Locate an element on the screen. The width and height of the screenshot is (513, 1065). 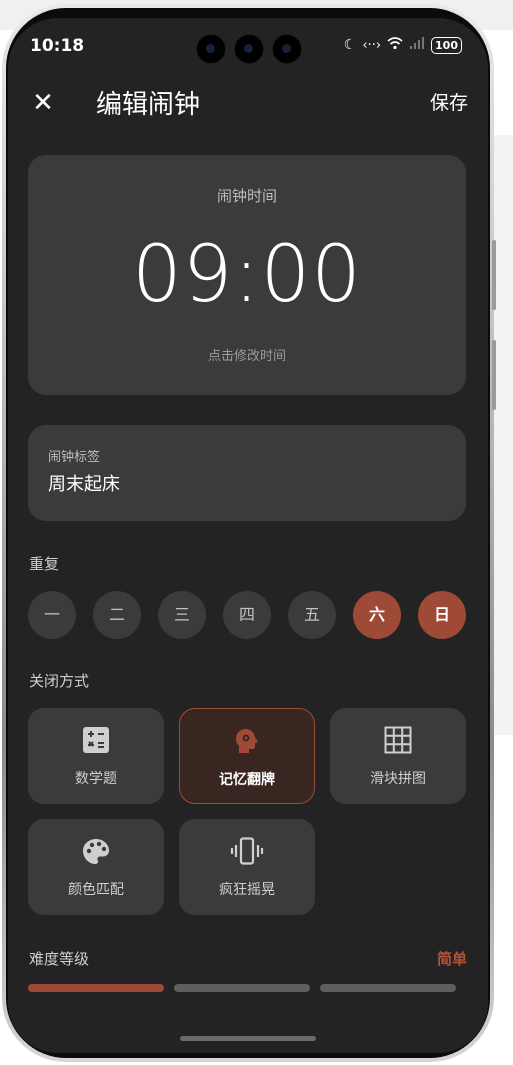
day-mon-button: 一 is located at coordinates (52, 615).